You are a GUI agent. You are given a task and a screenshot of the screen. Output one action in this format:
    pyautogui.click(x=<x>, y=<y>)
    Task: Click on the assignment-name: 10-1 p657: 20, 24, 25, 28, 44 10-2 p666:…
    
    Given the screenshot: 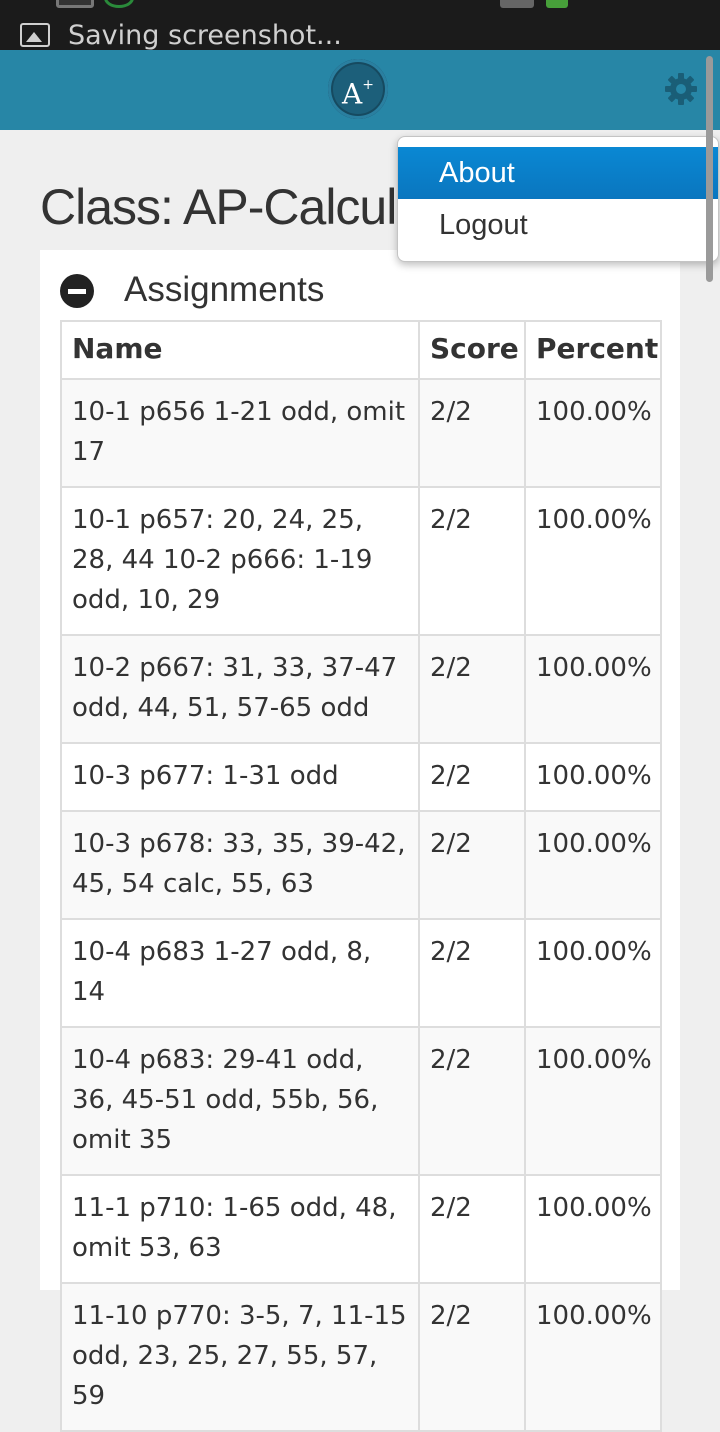 What is the action you would take?
    pyautogui.click(x=240, y=561)
    